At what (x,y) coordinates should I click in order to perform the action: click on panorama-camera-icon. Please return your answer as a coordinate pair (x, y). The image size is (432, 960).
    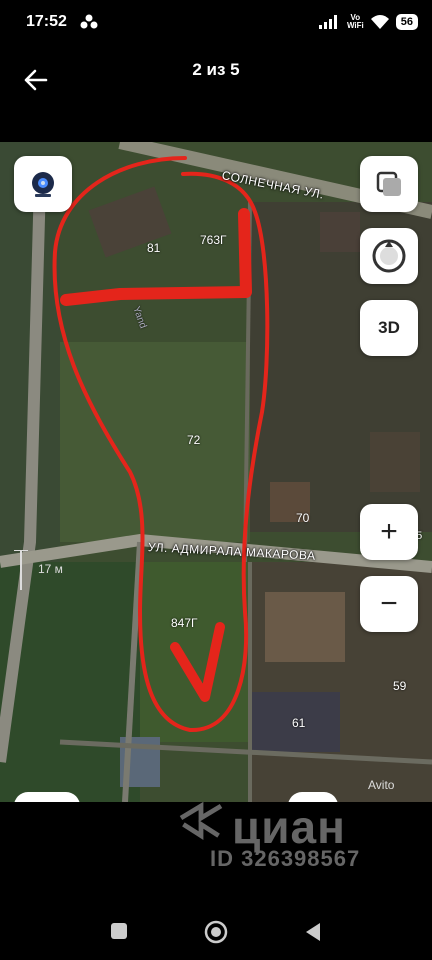
    Looking at the image, I should click on (43, 184).